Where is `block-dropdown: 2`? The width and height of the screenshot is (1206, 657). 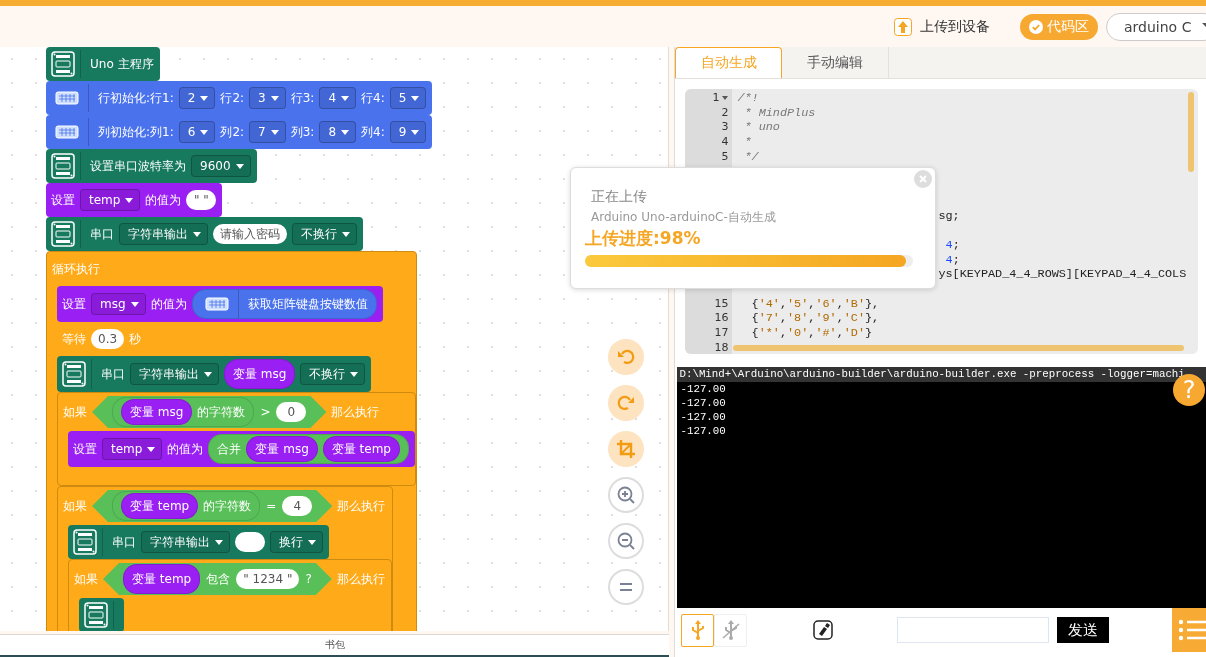 block-dropdown: 2 is located at coordinates (197, 98).